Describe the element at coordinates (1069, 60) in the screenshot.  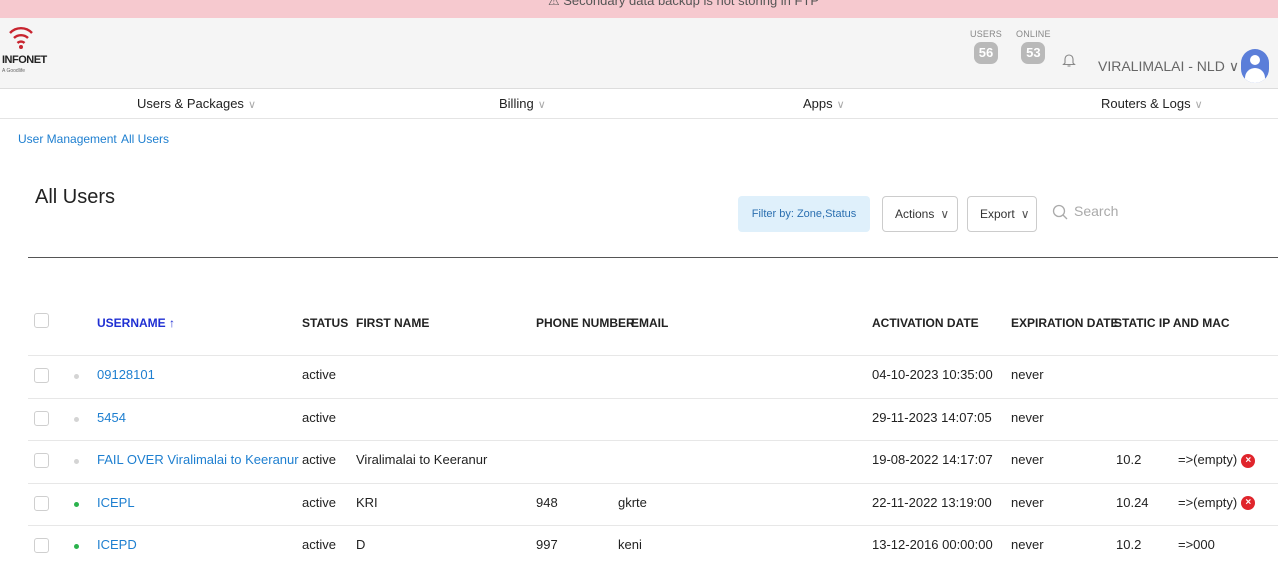
I see `bell-icon` at that location.